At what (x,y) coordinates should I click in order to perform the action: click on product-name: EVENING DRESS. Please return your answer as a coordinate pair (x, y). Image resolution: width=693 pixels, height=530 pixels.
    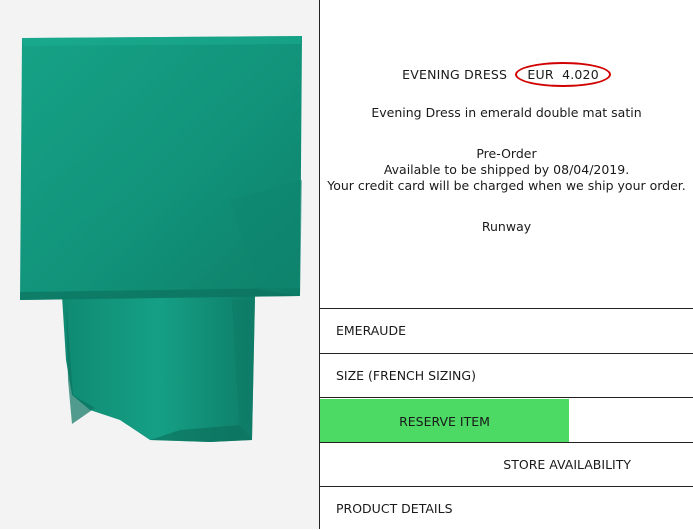
    Looking at the image, I should click on (455, 74).